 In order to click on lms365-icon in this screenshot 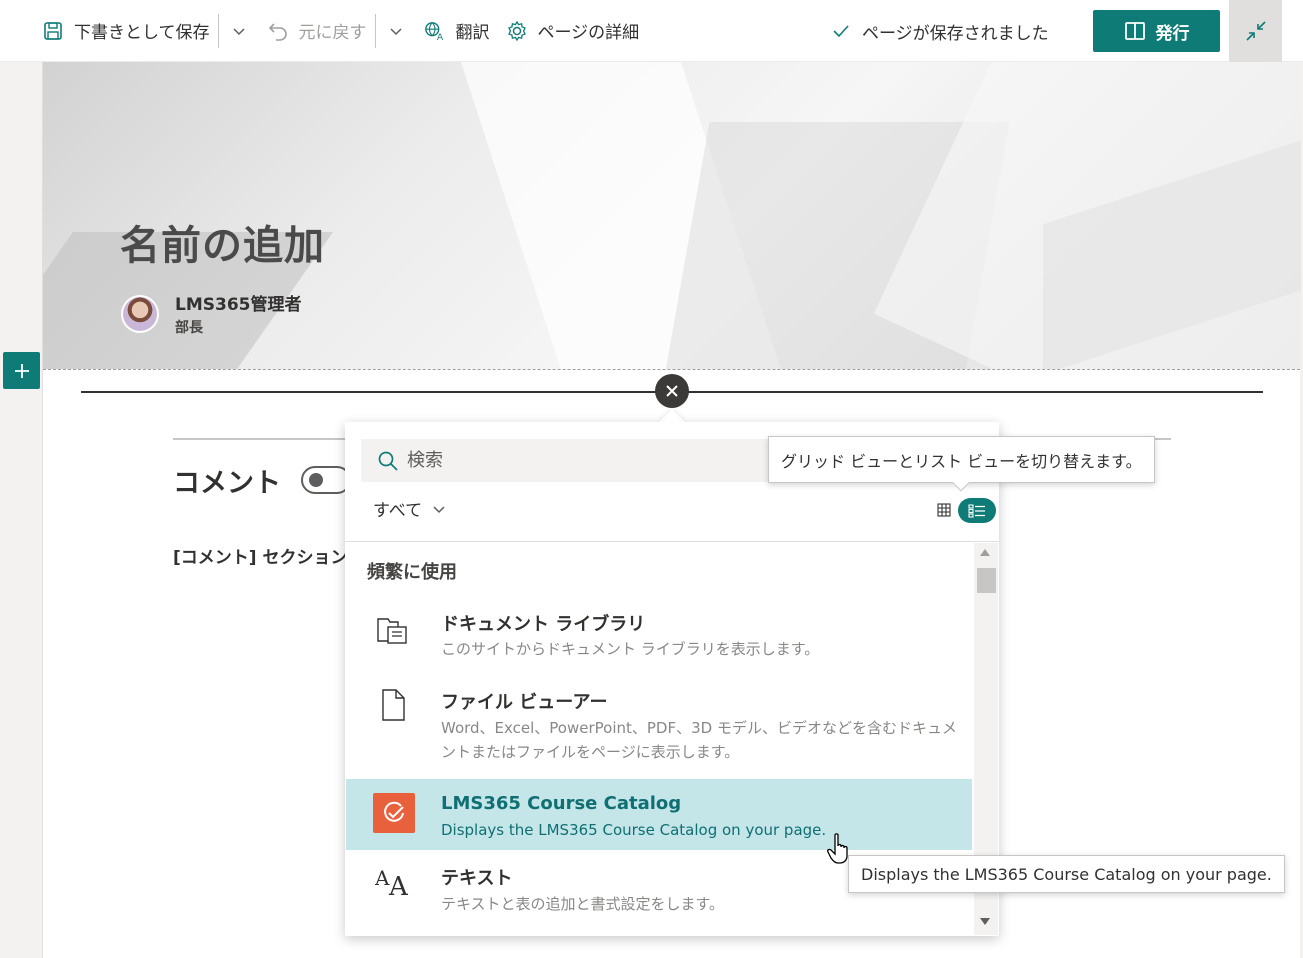, I will do `click(394, 813)`.